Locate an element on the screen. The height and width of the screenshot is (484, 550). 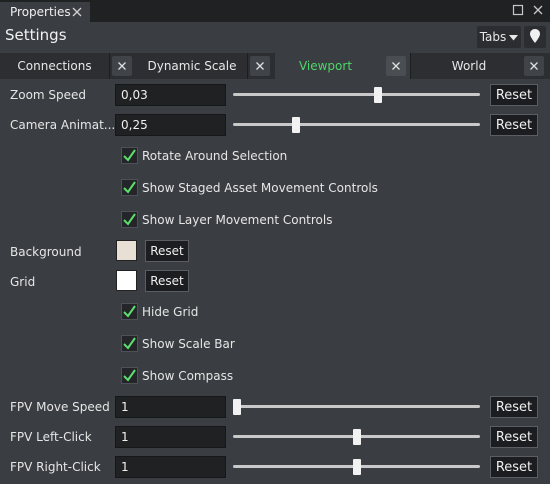
fpv-left-click-value: 1 is located at coordinates (125, 437).